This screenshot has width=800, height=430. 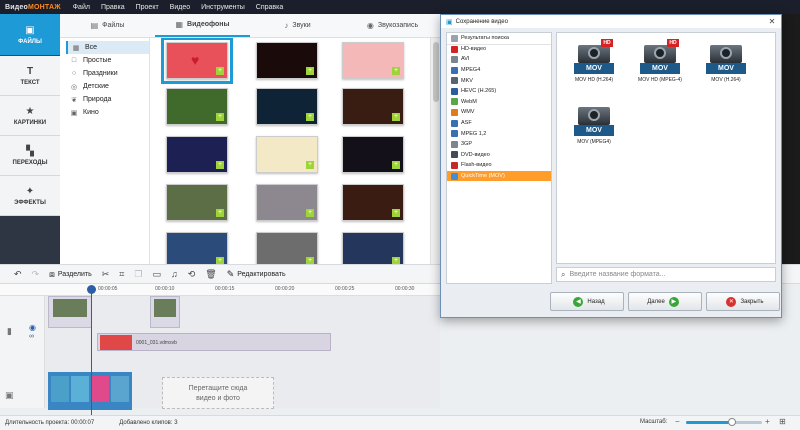 What do you see at coordinates (104, 86) in the screenshot?
I see `category-kids: ◎ Детские` at bounding box center [104, 86].